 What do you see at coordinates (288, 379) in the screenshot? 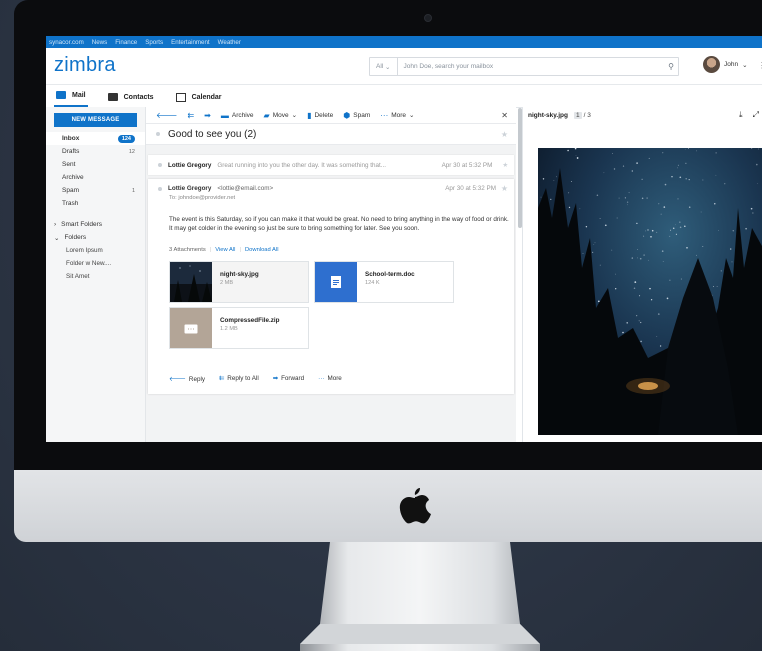
I see `forward-button: ➡ Forward` at bounding box center [288, 379].